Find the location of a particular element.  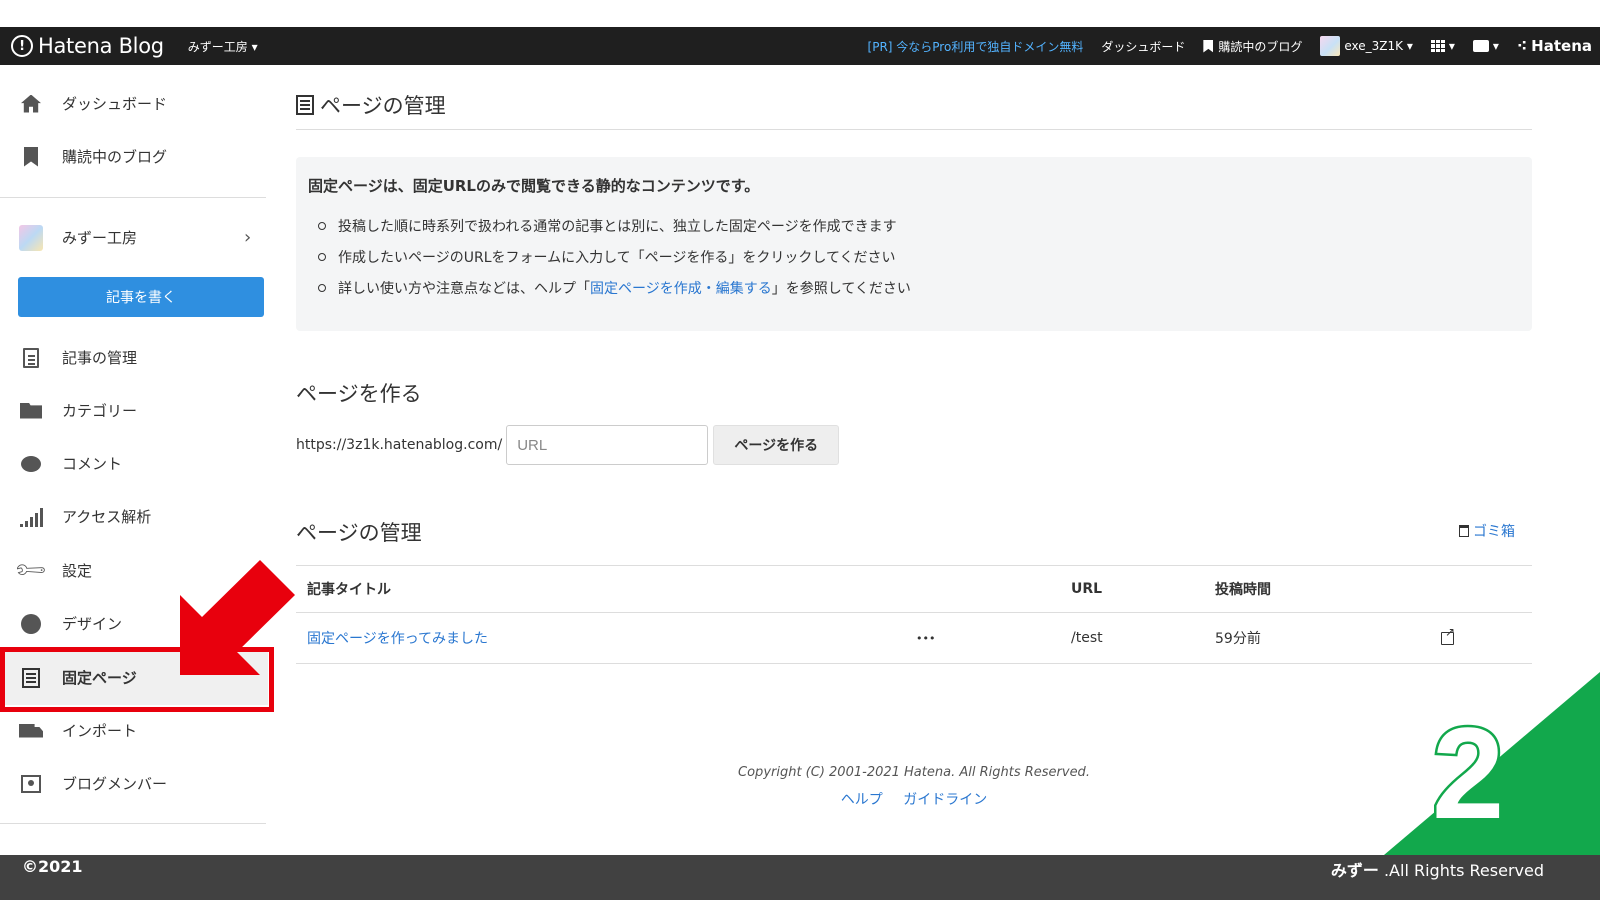

rights-text: みずー .All Rights Reserved is located at coordinates (1437, 869).